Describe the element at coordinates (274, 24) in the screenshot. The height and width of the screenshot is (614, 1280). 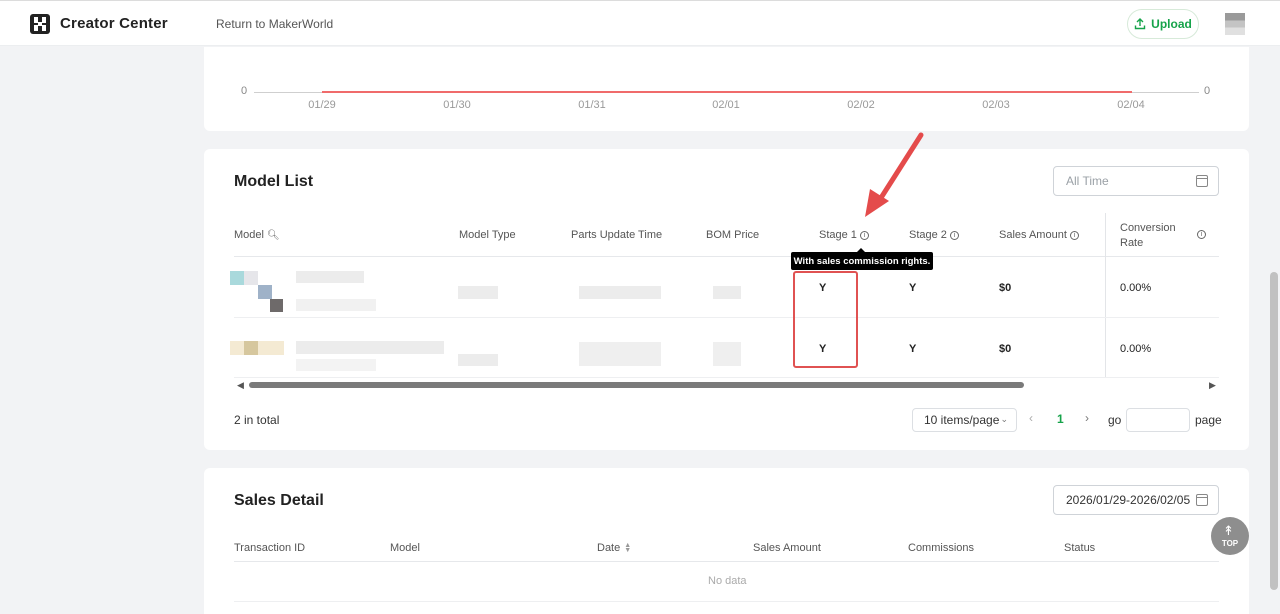
I see `return-to-makerworld-link: Return to MakerWorld` at that location.